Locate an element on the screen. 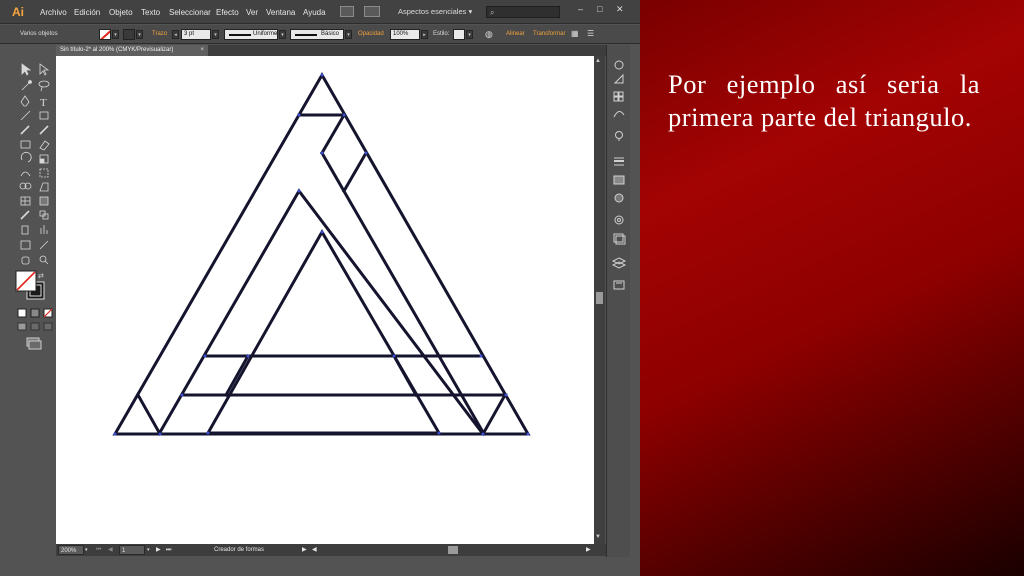 The height and width of the screenshot is (576, 1024). style-dropdown: ▾ is located at coordinates (469, 34).